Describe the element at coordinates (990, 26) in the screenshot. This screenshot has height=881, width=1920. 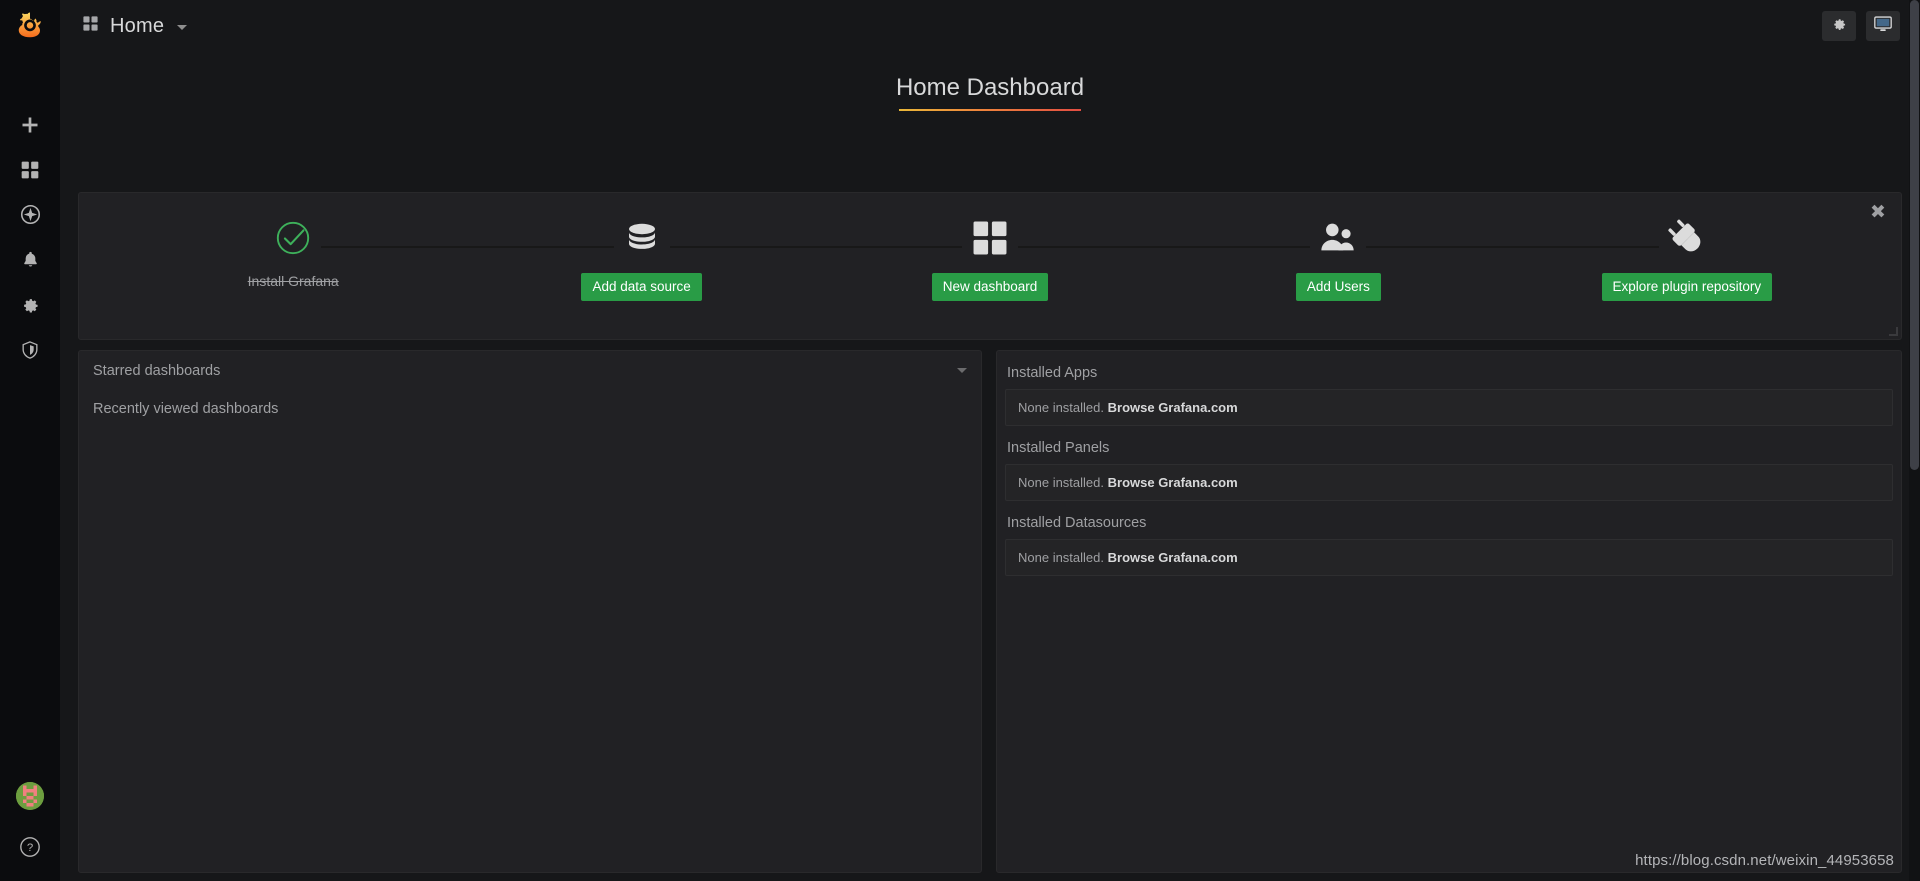
I see `top-navbar: Home` at that location.